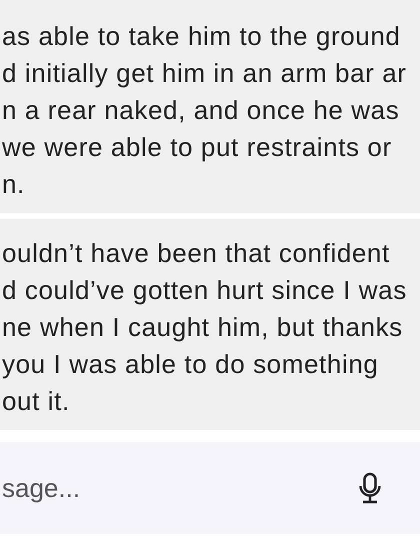 This screenshot has height=560, width=420. Describe the element at coordinates (202, 327) in the screenshot. I see `message-text: ne when I caught him, but thanks` at that location.